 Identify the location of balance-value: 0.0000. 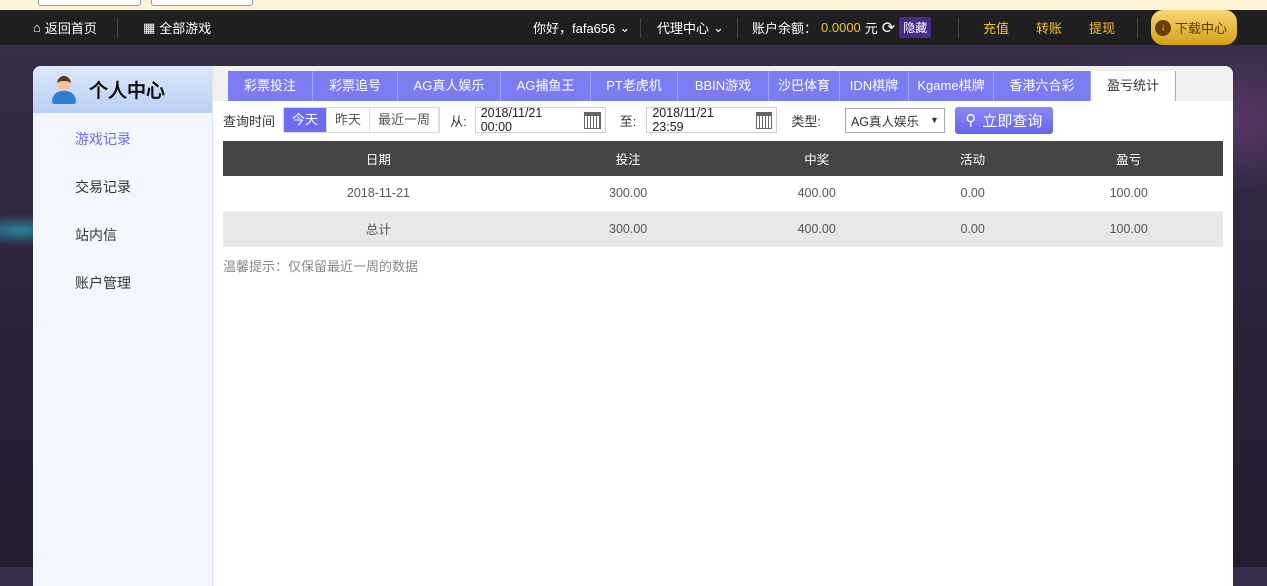
(841, 27).